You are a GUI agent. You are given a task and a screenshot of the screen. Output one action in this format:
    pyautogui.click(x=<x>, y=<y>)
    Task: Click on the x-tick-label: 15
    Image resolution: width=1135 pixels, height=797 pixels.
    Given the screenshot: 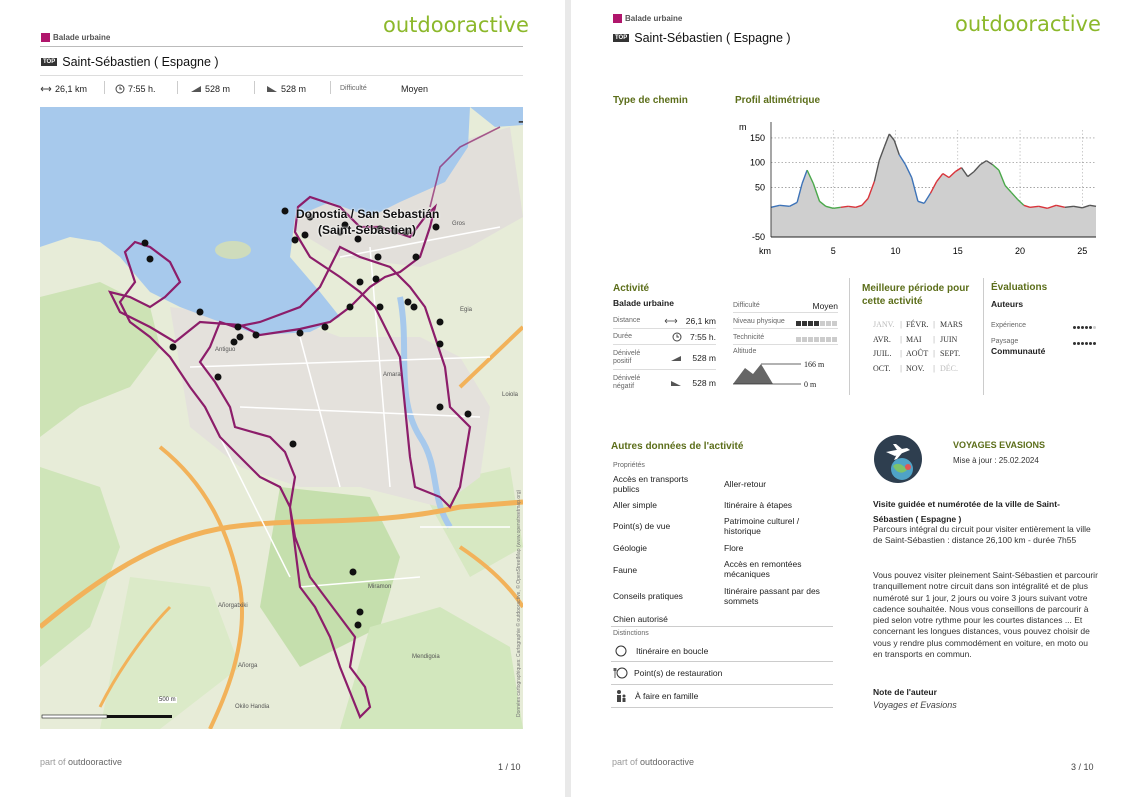 What is the action you would take?
    pyautogui.click(x=958, y=251)
    